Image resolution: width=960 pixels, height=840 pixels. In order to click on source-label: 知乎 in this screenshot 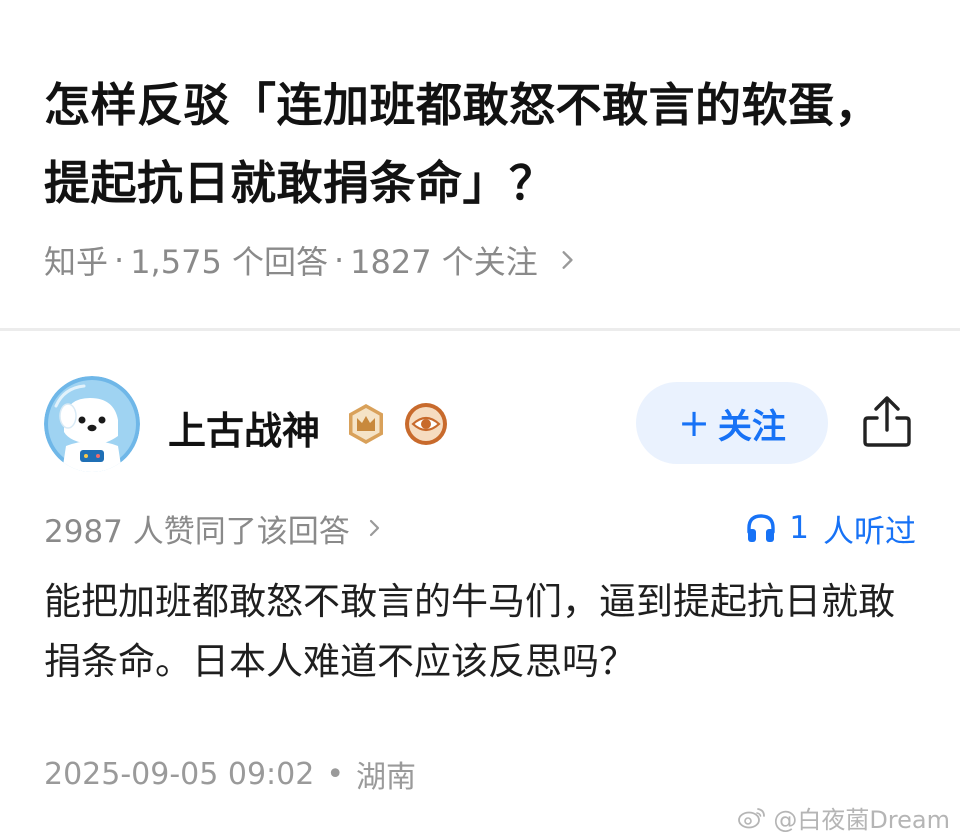, I will do `click(76, 262)`.